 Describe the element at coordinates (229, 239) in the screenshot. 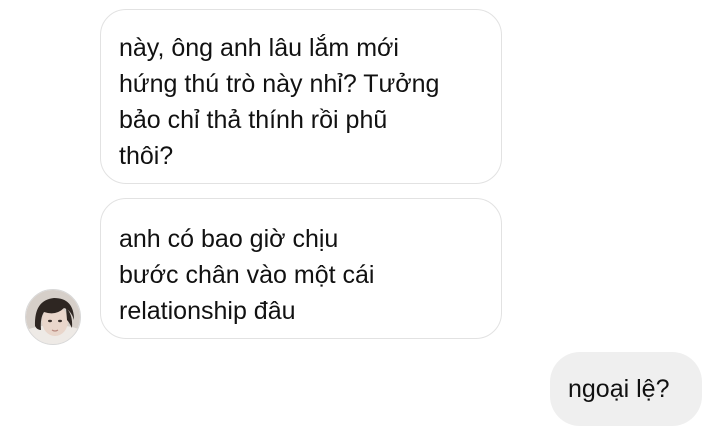

I see `message-text-line: anh có bao giờ chịu` at that location.